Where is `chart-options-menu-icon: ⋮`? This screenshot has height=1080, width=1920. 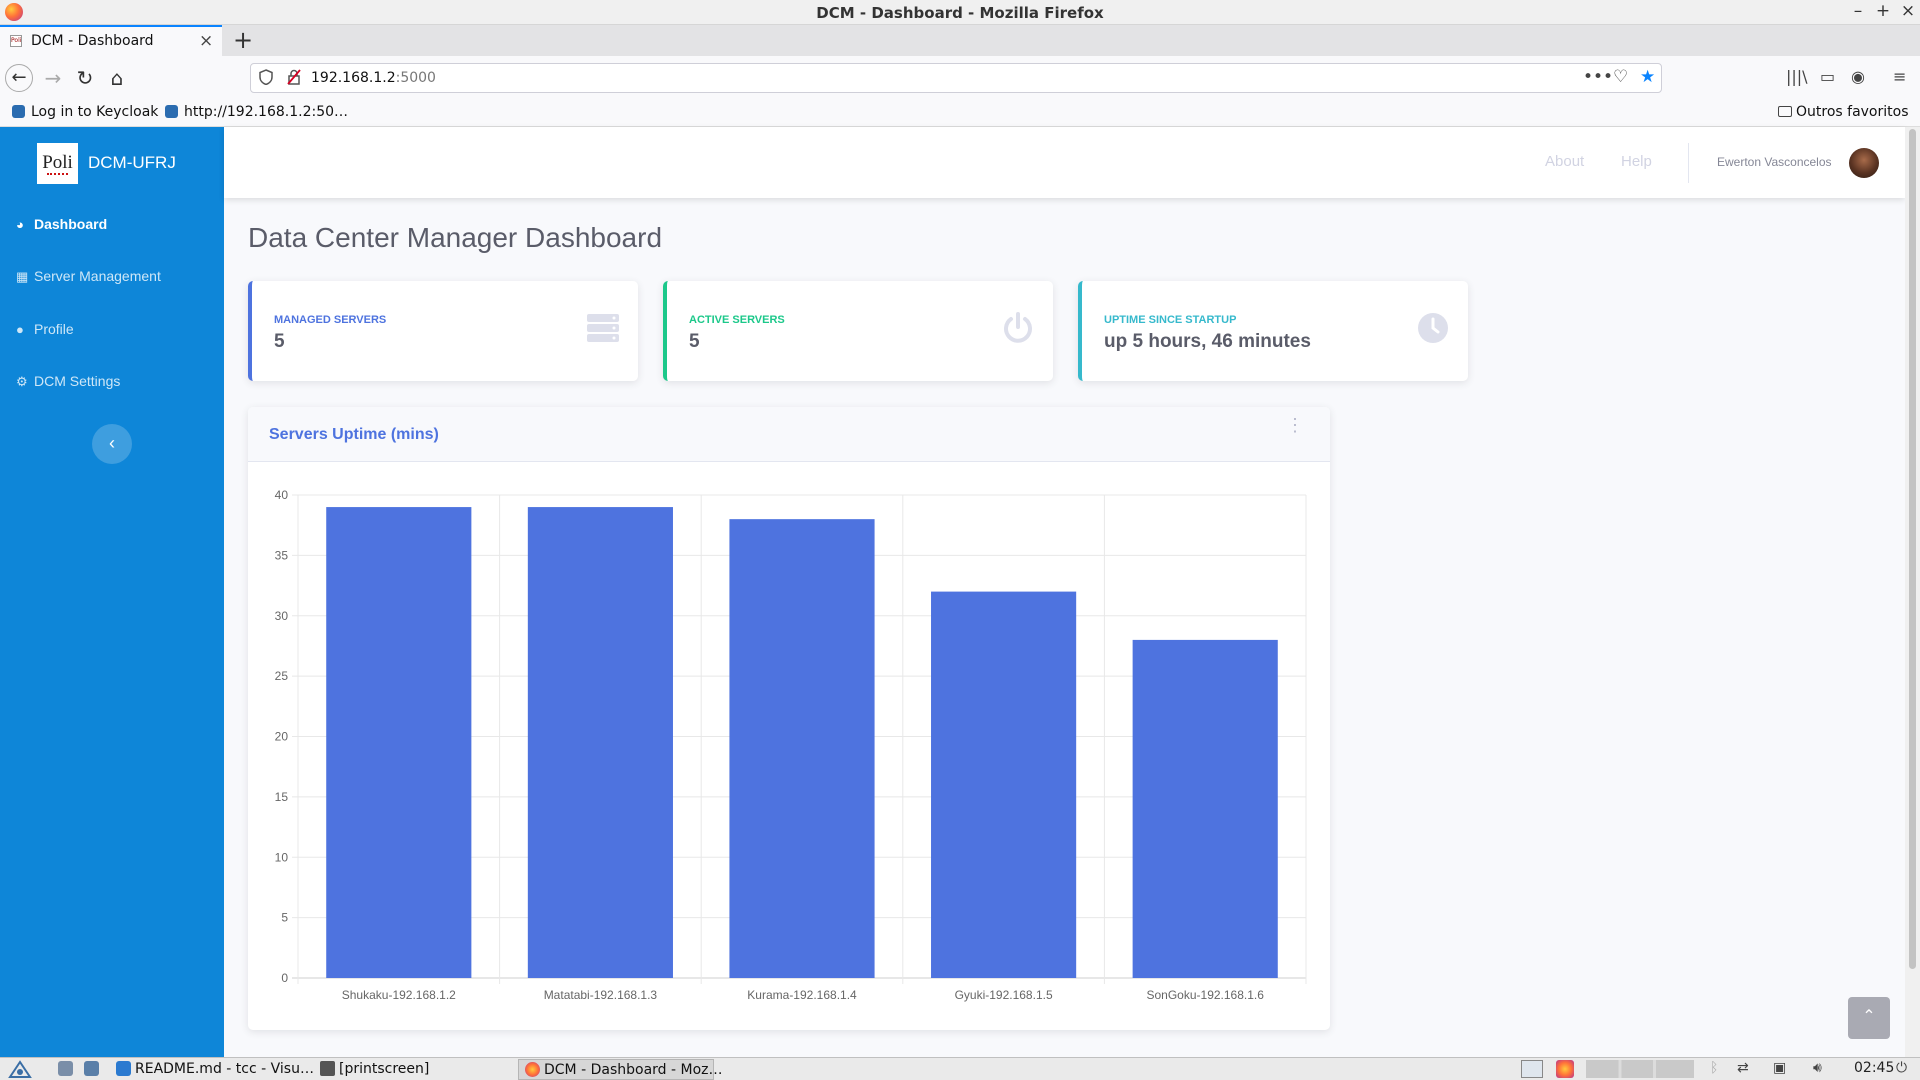
chart-options-menu-icon: ⋮ is located at coordinates (1295, 425).